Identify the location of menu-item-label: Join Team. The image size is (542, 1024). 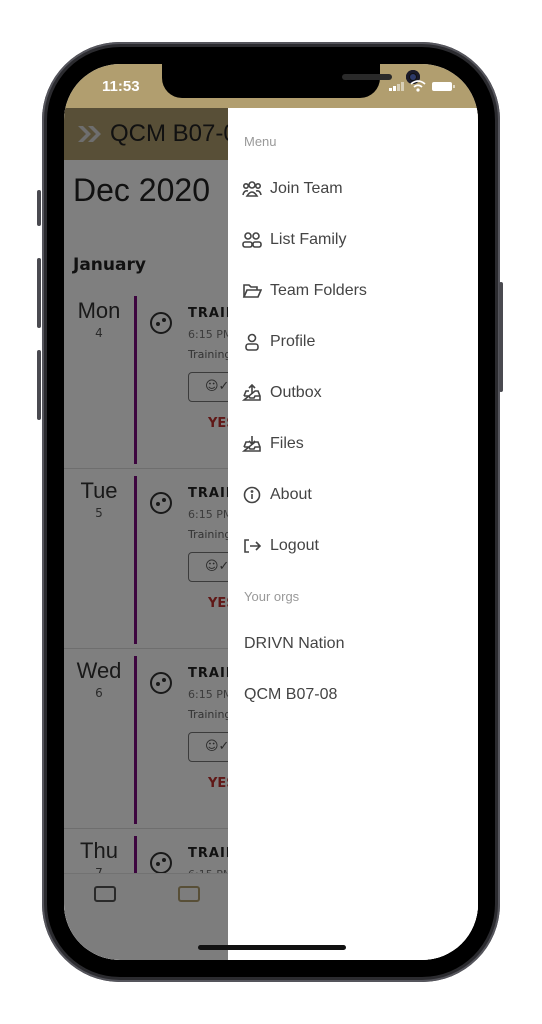
(306, 188).